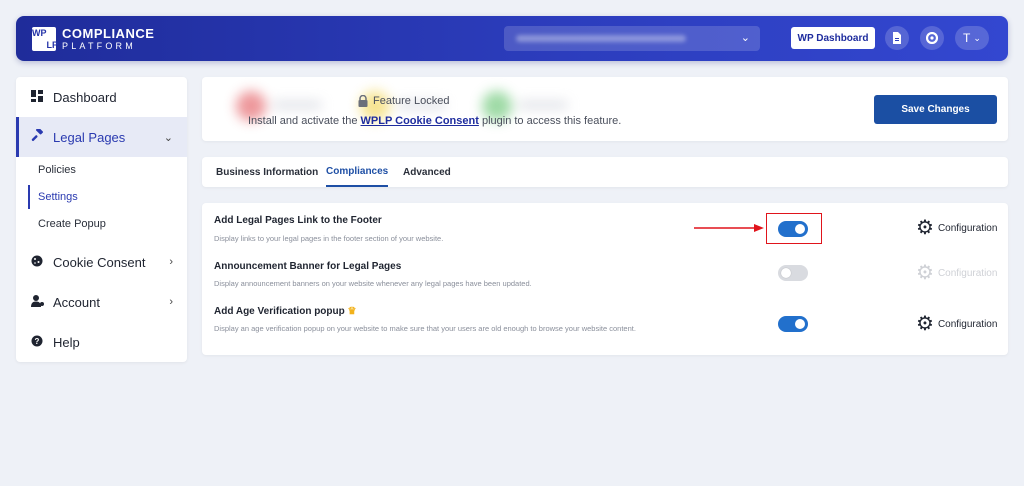 The width and height of the screenshot is (1024, 486). What do you see at coordinates (793, 273) in the screenshot?
I see `announcement-banner-toggle` at bounding box center [793, 273].